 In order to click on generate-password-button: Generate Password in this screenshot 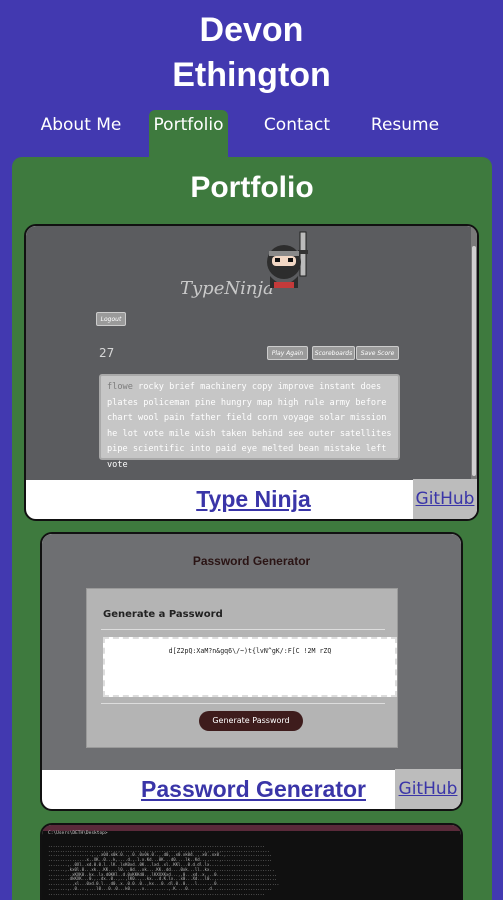, I will do `click(251, 721)`.